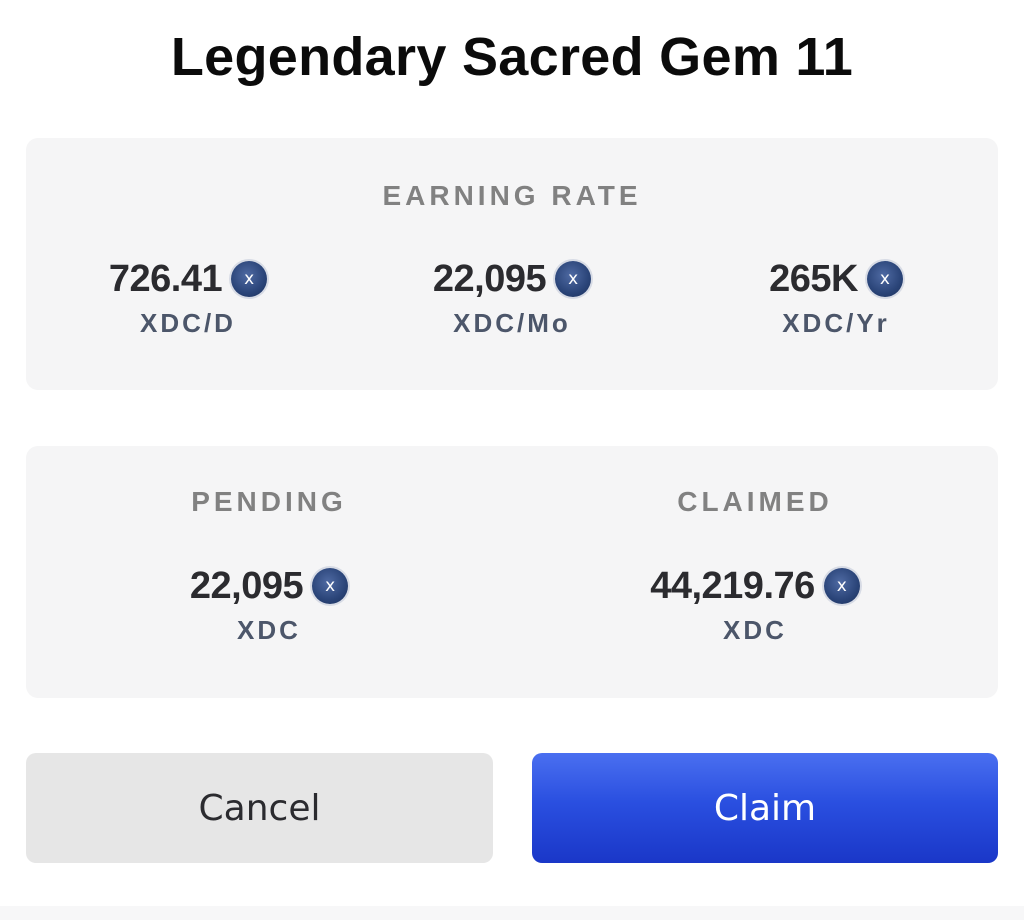  I want to click on yearly-rate-unit: XDC/Yr, so click(836, 323).